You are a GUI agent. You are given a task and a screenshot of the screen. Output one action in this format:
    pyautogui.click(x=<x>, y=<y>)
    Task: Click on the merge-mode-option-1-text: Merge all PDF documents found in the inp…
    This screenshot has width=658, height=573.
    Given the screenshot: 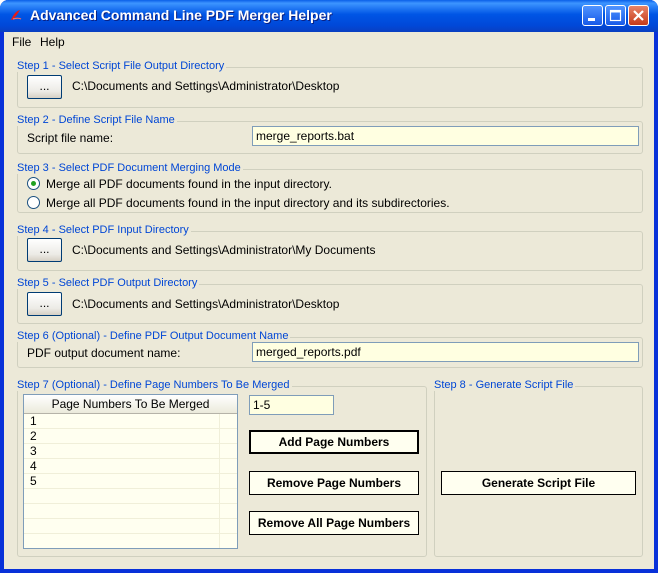 What is the action you would take?
    pyautogui.click(x=189, y=184)
    